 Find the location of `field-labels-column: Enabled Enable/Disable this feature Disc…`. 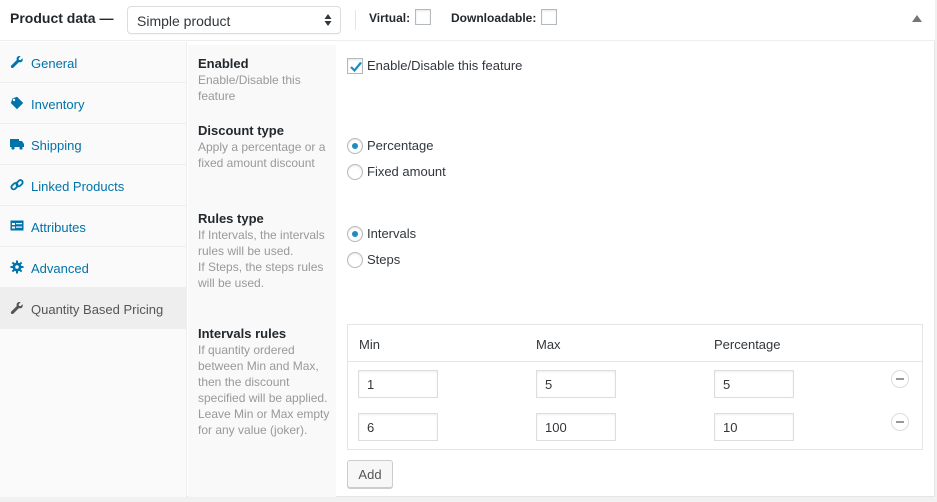

field-labels-column: Enabled Enable/Disable this feature Disc… is located at coordinates (262, 271).